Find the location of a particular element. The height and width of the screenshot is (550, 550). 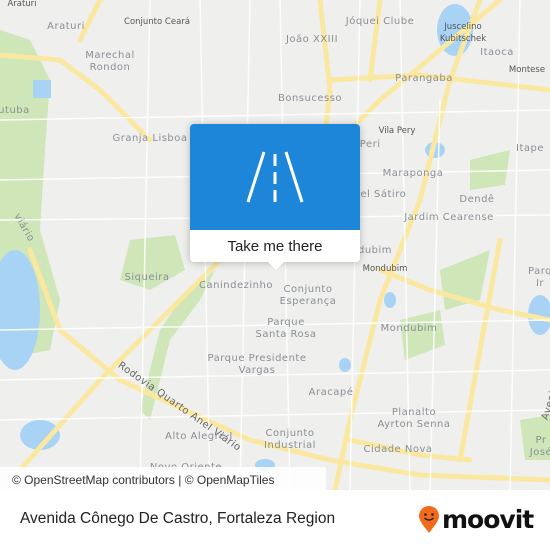

map-label: Canindezinho is located at coordinates (236, 285).